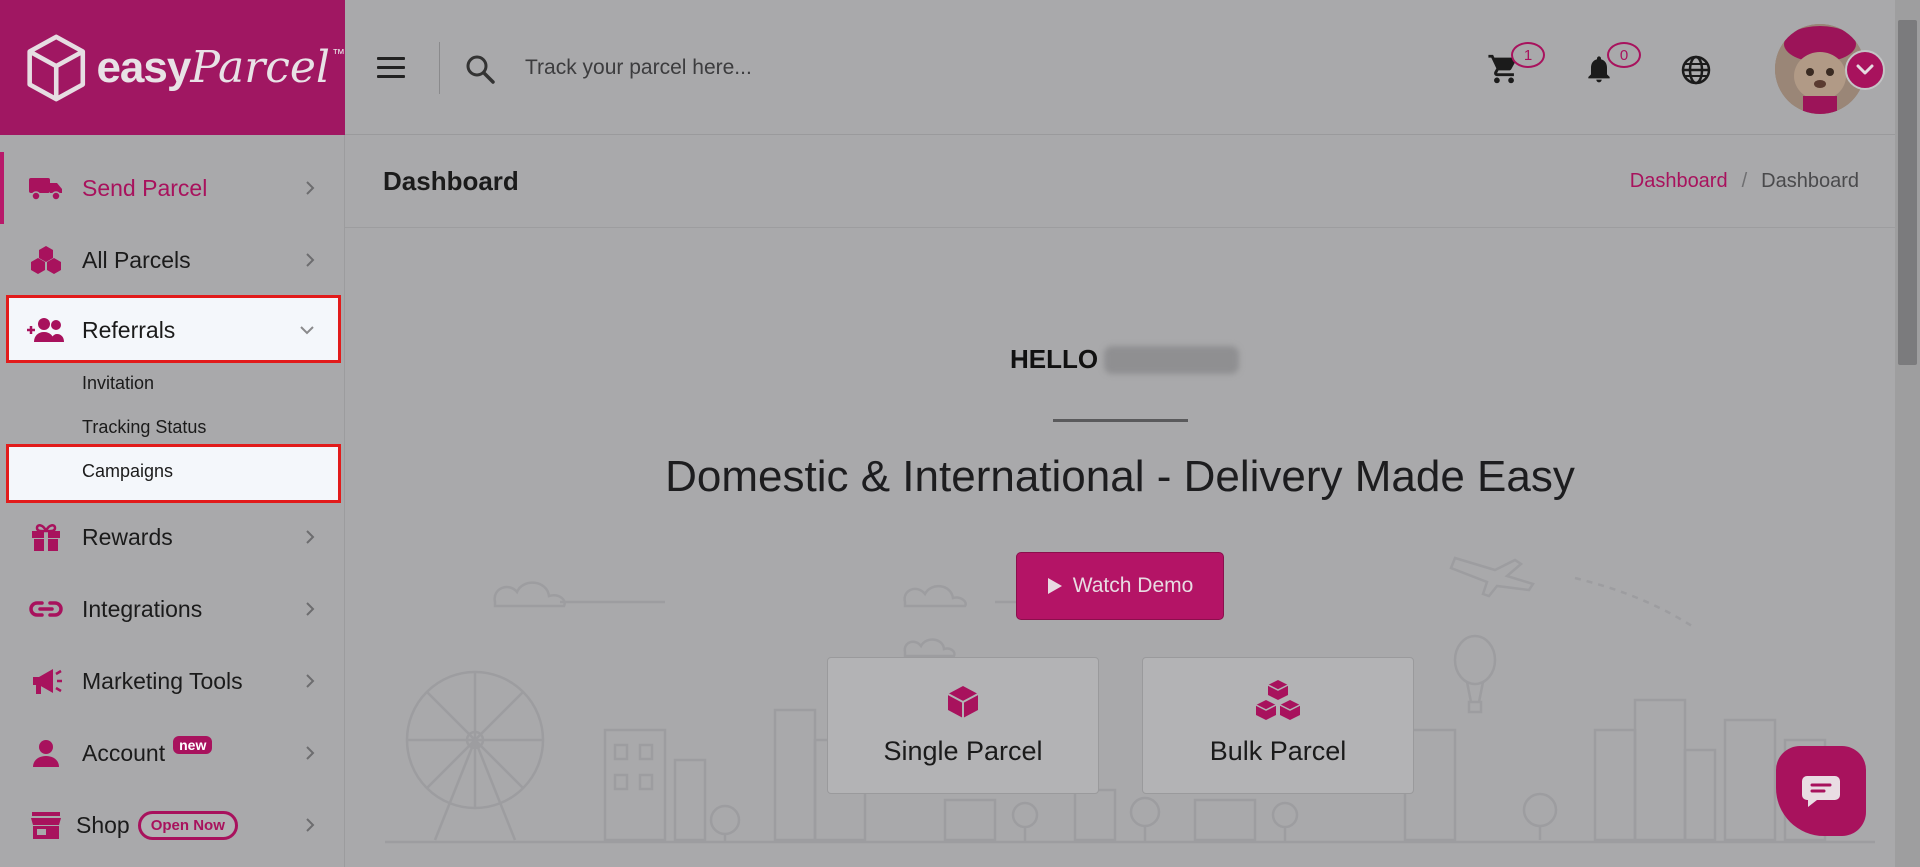 This screenshot has height=867, width=1920. What do you see at coordinates (1278, 725) in the screenshot?
I see `bulk-parcel-card: Bulk Parcel` at bounding box center [1278, 725].